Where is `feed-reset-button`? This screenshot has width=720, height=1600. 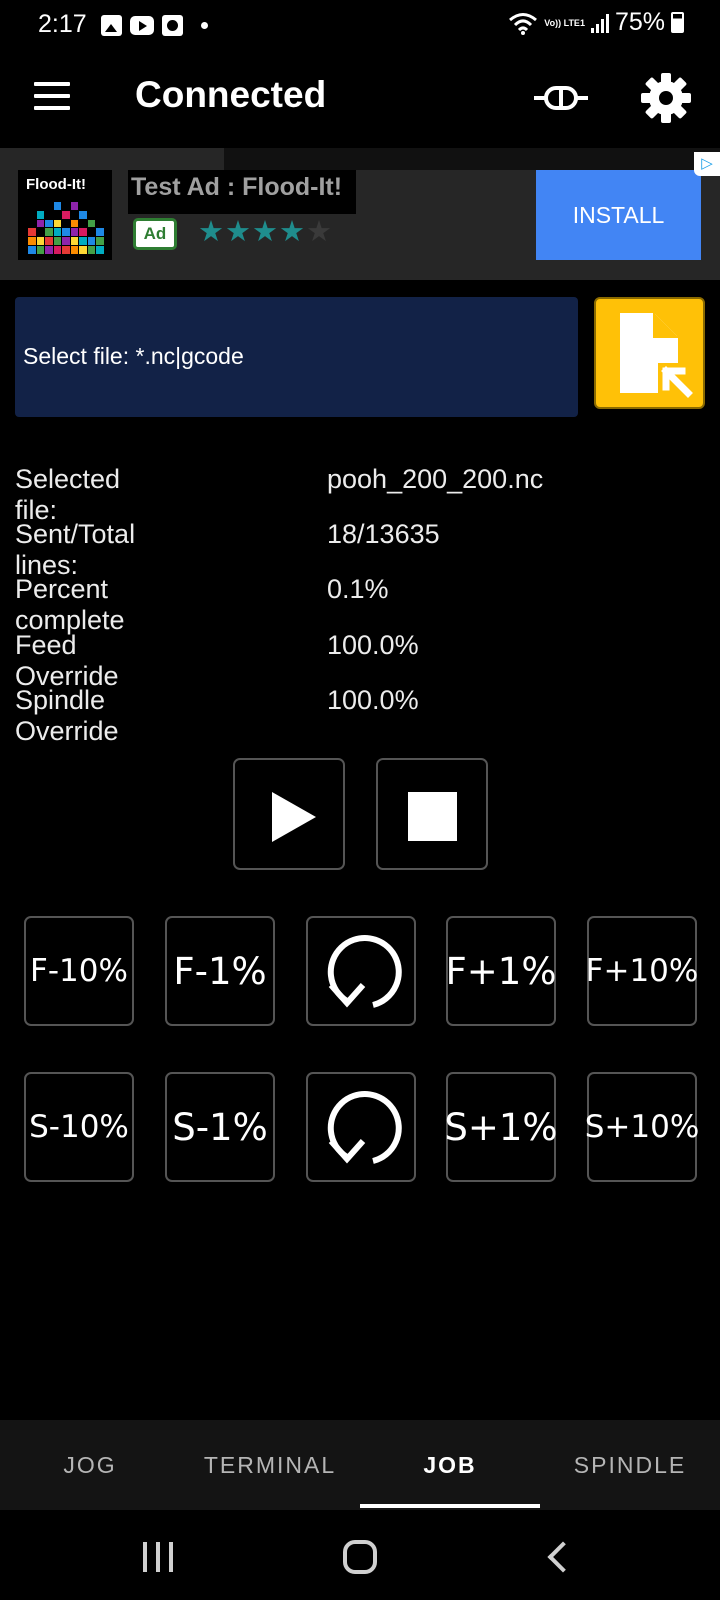
feed-reset-button is located at coordinates (361, 971).